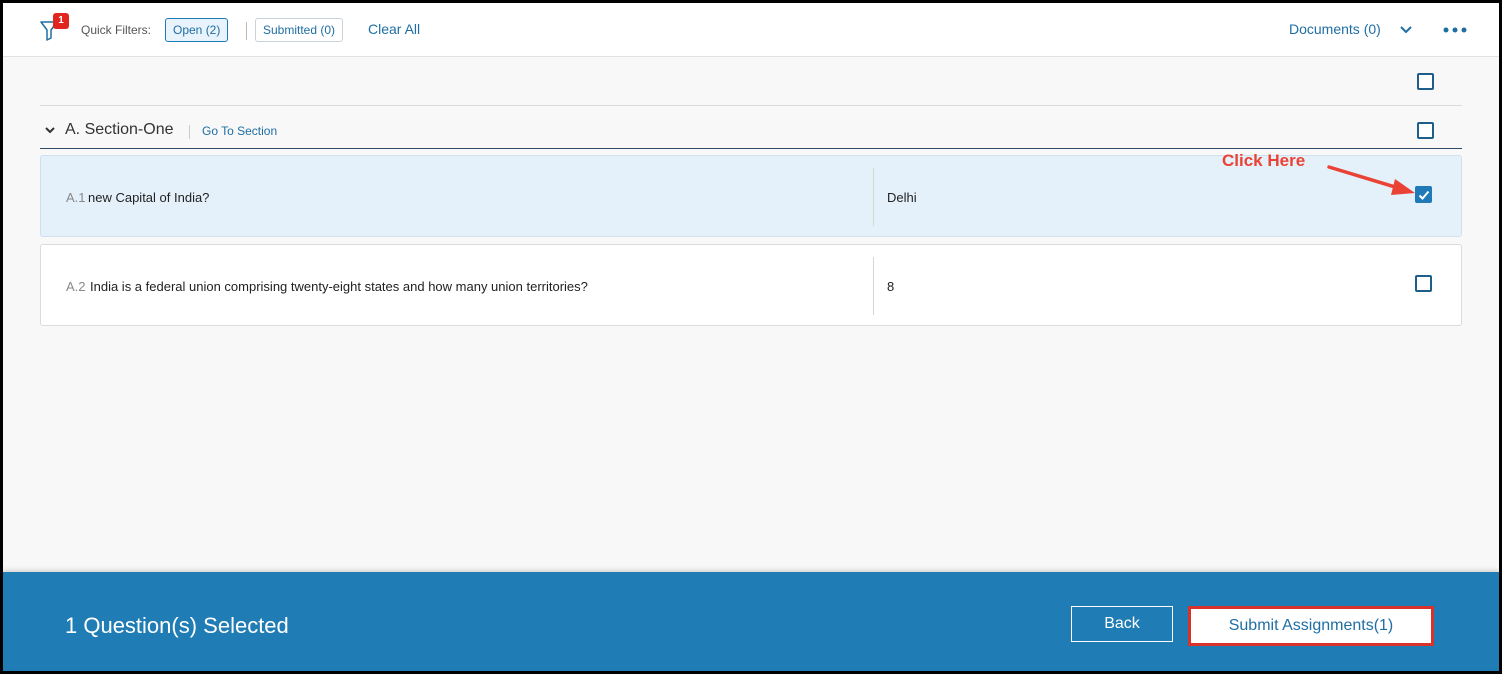 The image size is (1502, 674). What do you see at coordinates (1406, 30) in the screenshot?
I see `chevron-down-icon` at bounding box center [1406, 30].